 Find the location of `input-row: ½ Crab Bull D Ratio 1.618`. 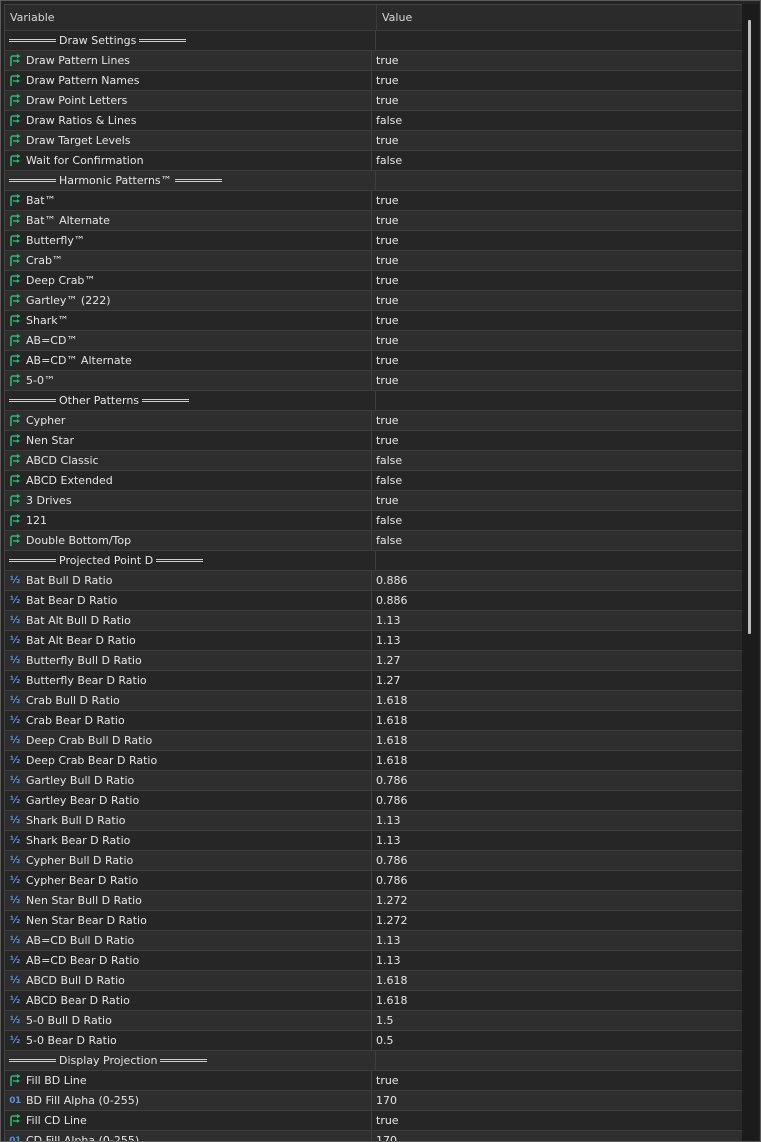

input-row: ½ Crab Bull D Ratio 1.618 is located at coordinates (373, 701).